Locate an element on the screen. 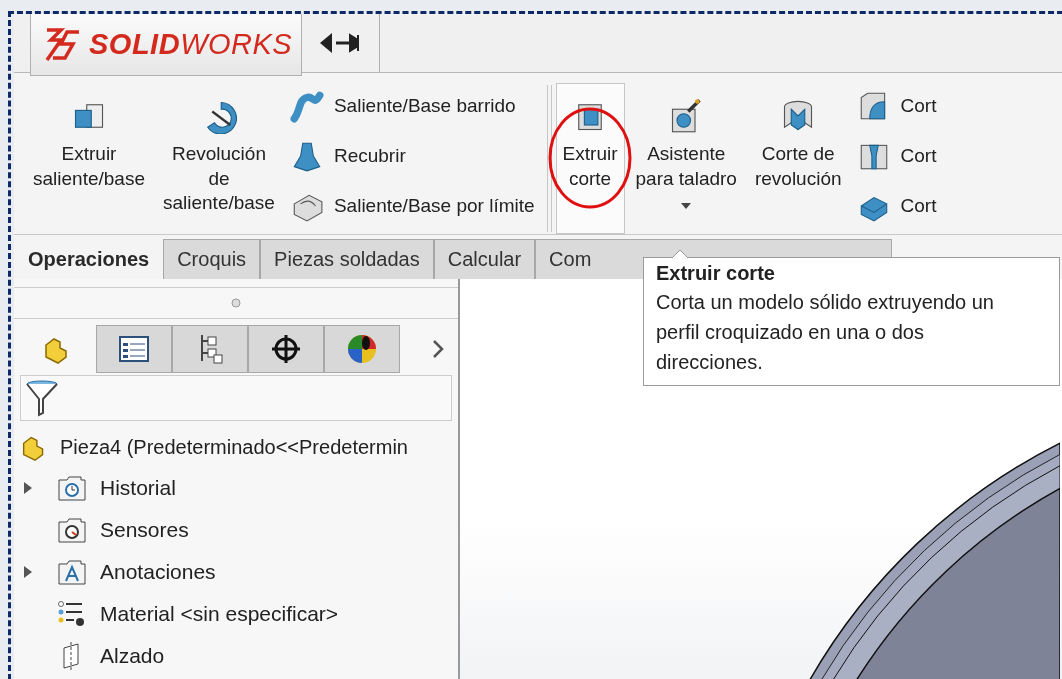 The width and height of the screenshot is (1062, 679). tooltip-text: Corta un modelo sólido extruyendo un perfil croquizado en una o dos direcciones. is located at coordinates (825, 332).